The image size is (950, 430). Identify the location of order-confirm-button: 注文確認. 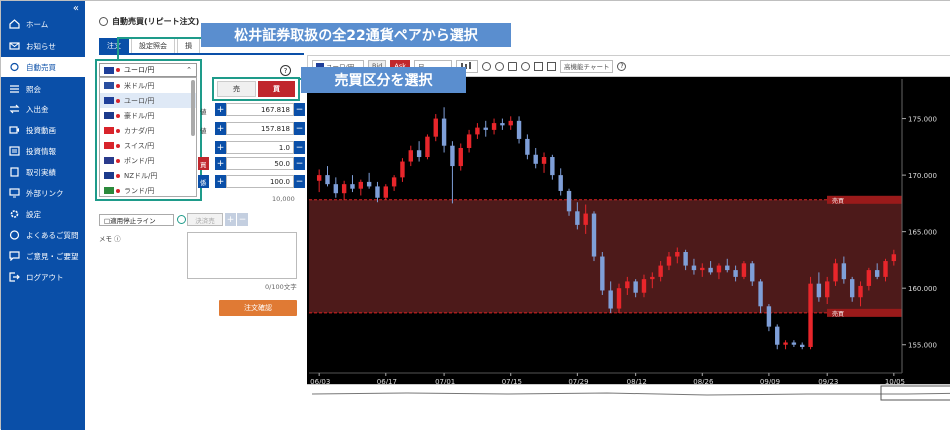
(258, 308).